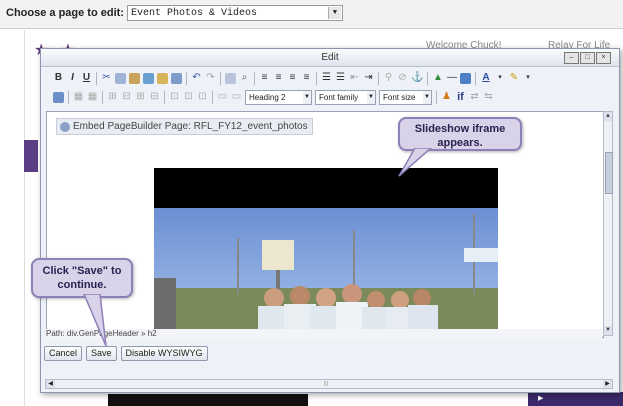 The height and width of the screenshot is (406, 623). What do you see at coordinates (106, 78) in the screenshot?
I see `cut-icon: ✂` at bounding box center [106, 78].